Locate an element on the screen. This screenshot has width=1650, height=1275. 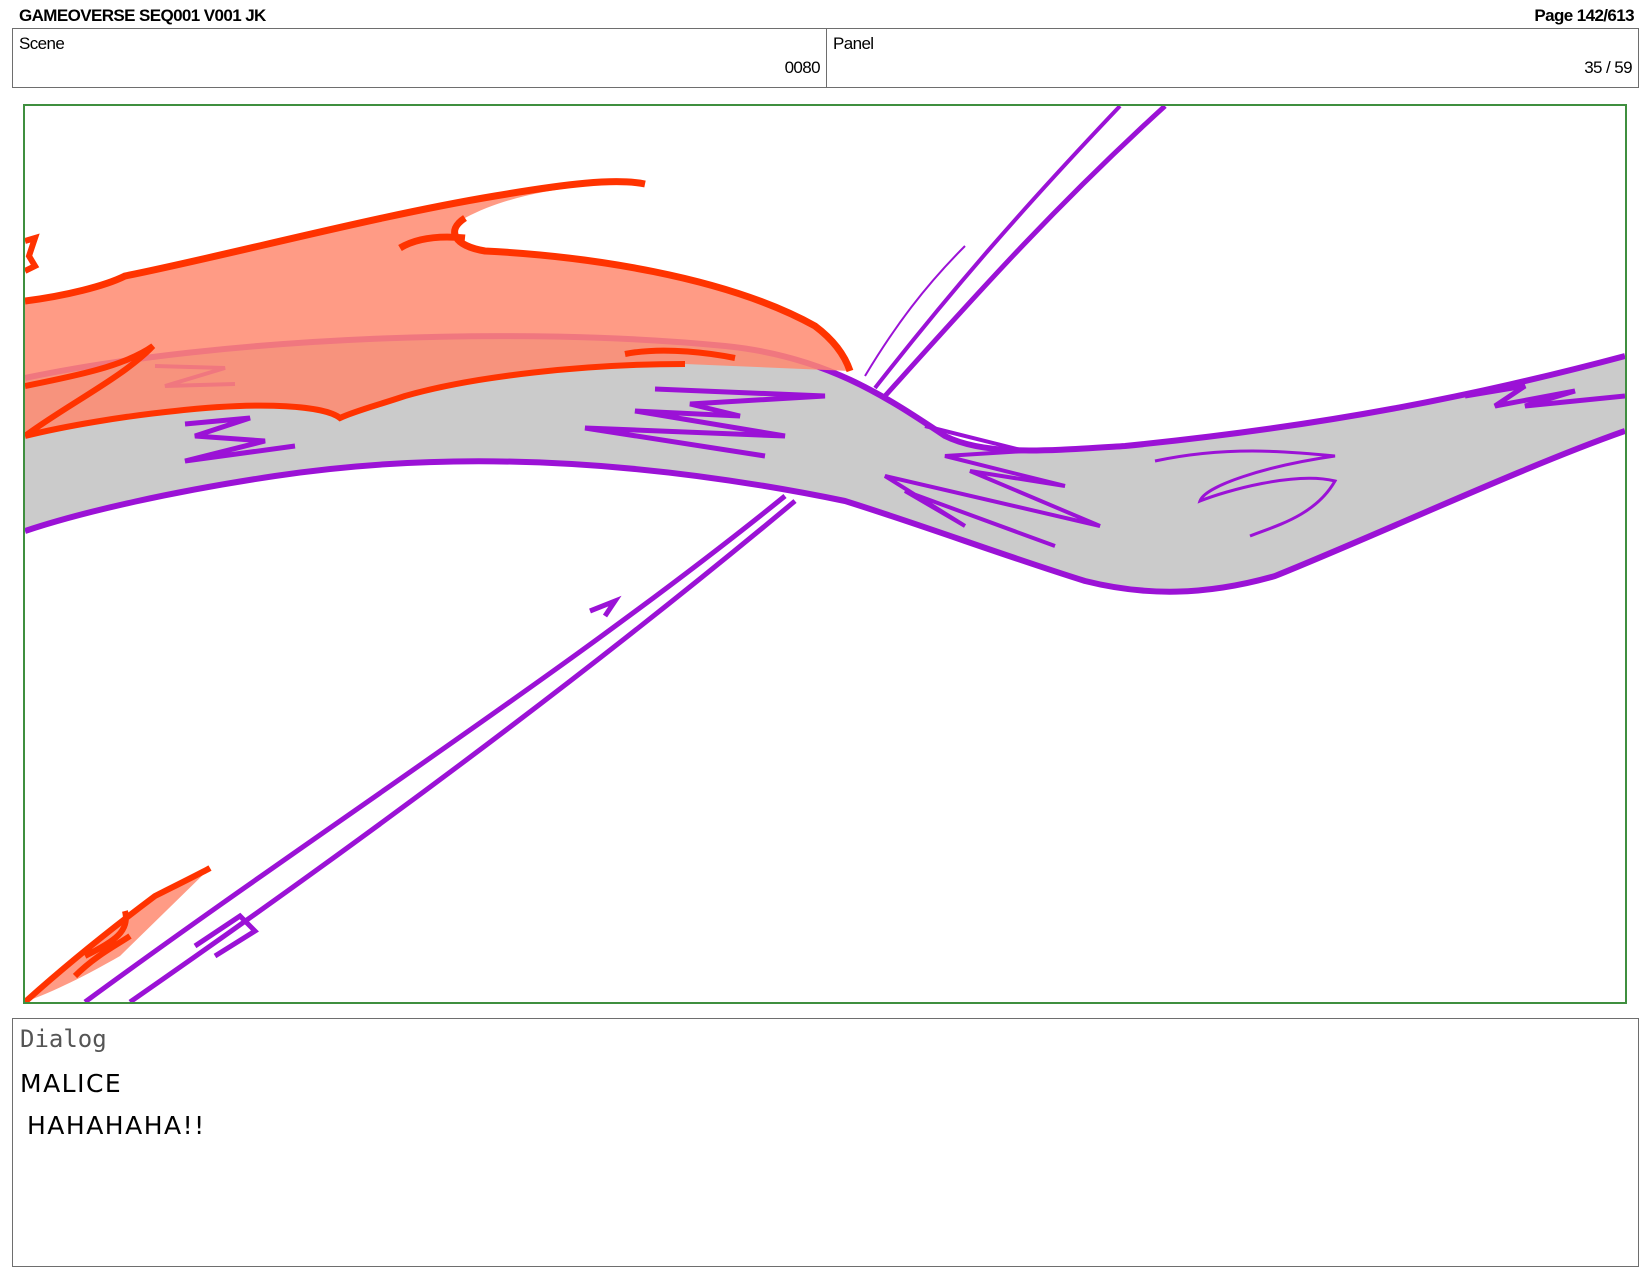
panel-number: 35 / 59 is located at coordinates (1608, 67).